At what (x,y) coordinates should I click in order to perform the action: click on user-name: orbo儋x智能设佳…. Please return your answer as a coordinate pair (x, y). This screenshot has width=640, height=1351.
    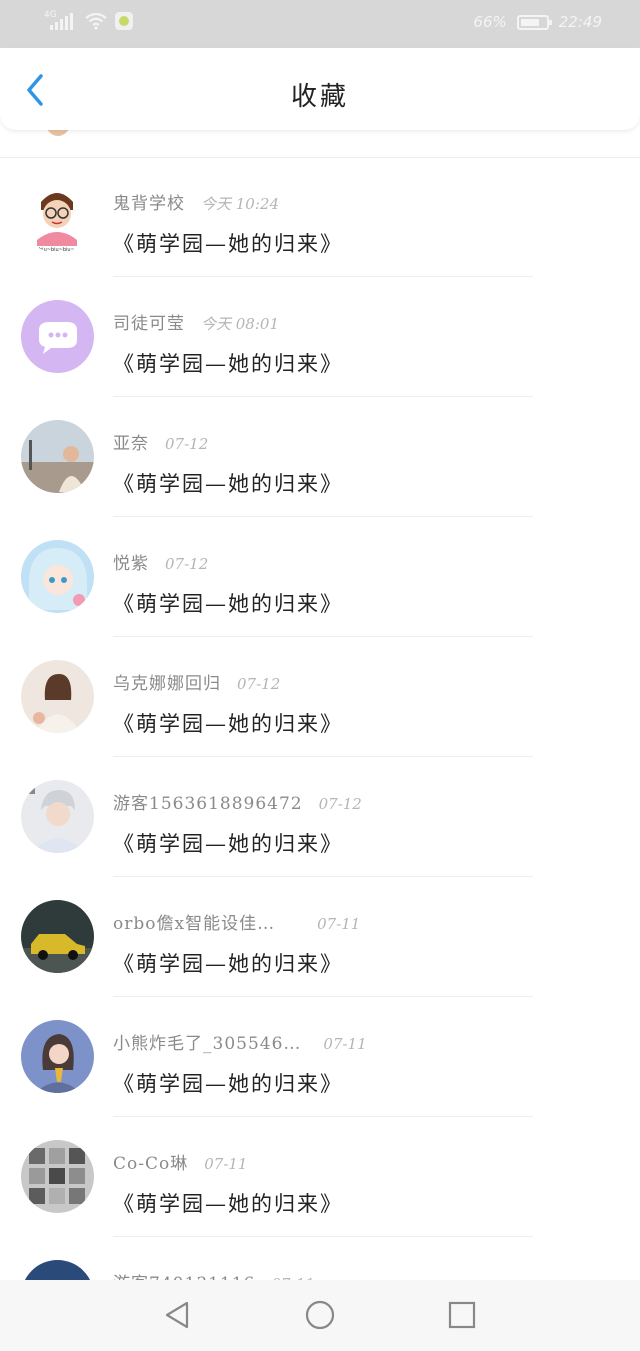
    Looking at the image, I should click on (194, 924).